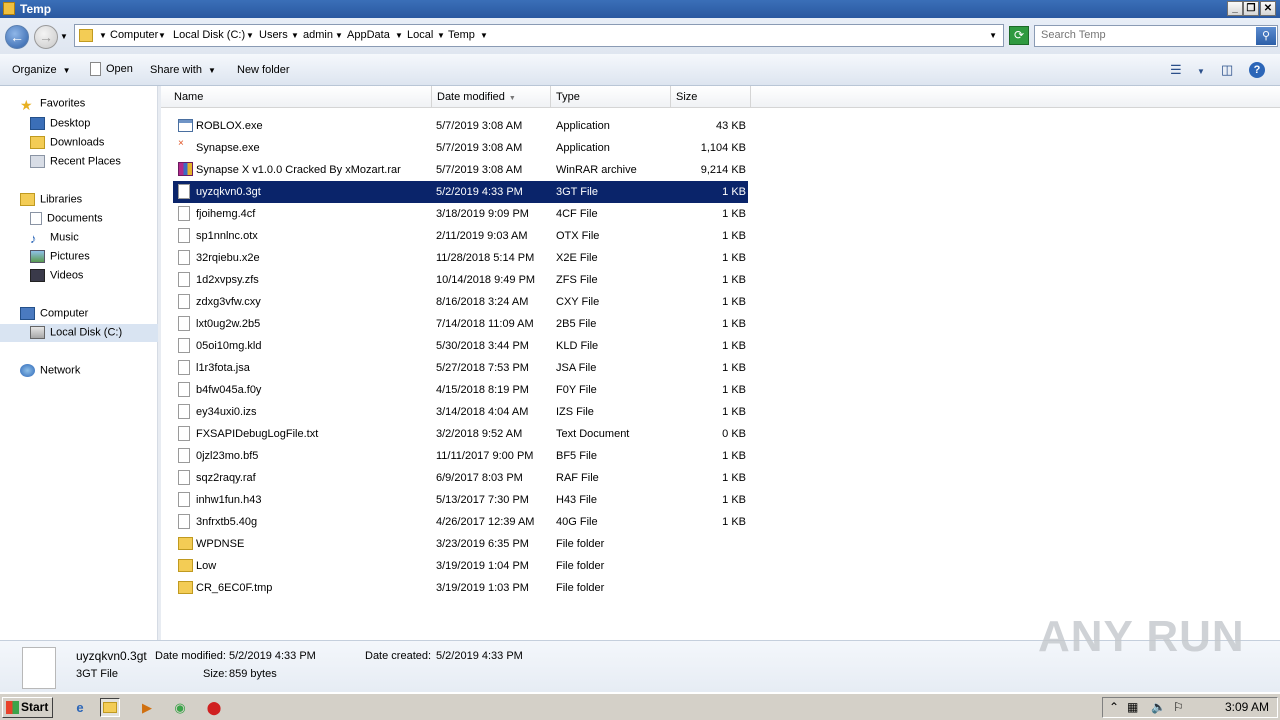  I want to click on volume-icon: 🔈, so click(1158, 707).